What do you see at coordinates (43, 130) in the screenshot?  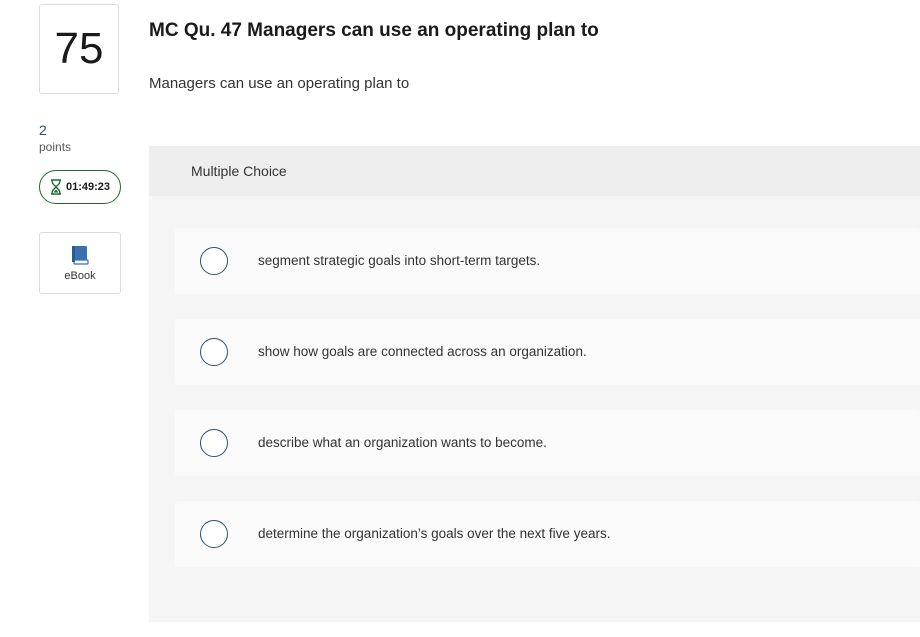 I see `points-value: 2` at bounding box center [43, 130].